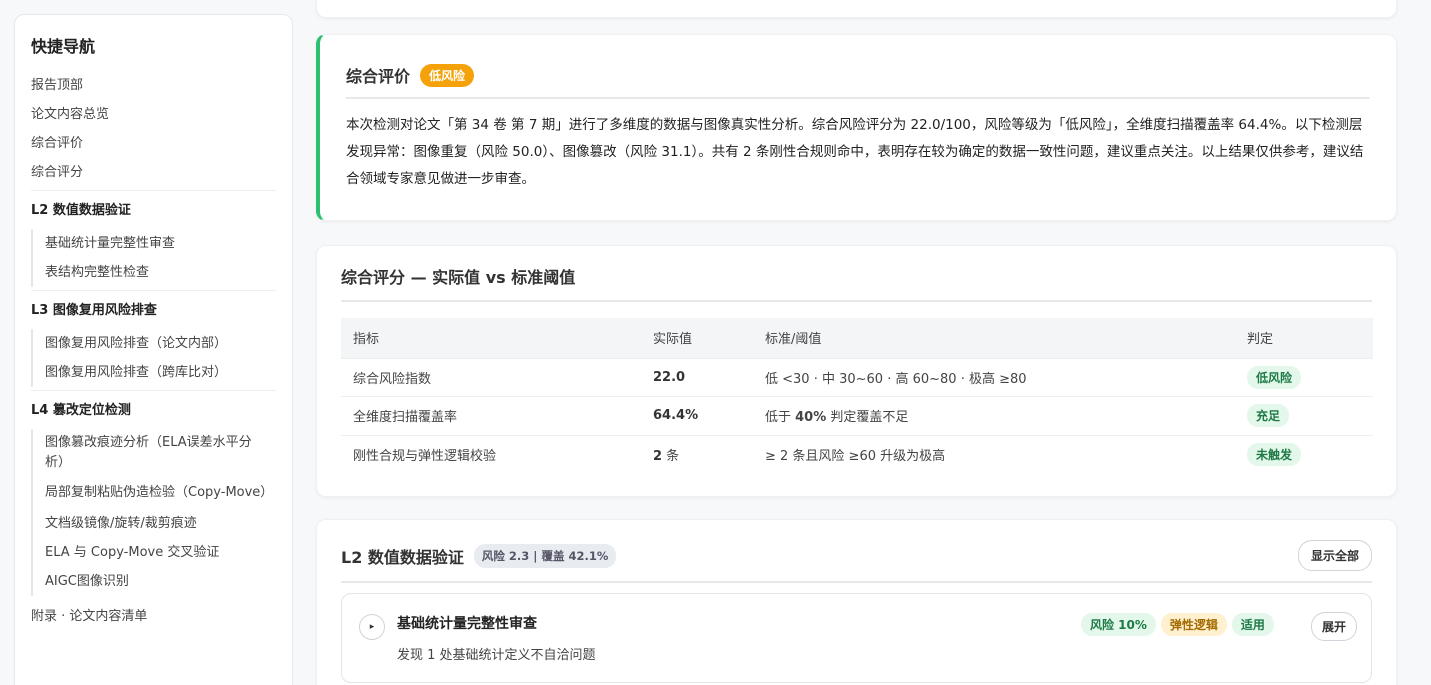 This screenshot has height=685, width=1431. Describe the element at coordinates (1118, 624) in the screenshot. I see `risk-tag: 风险 10%` at that location.